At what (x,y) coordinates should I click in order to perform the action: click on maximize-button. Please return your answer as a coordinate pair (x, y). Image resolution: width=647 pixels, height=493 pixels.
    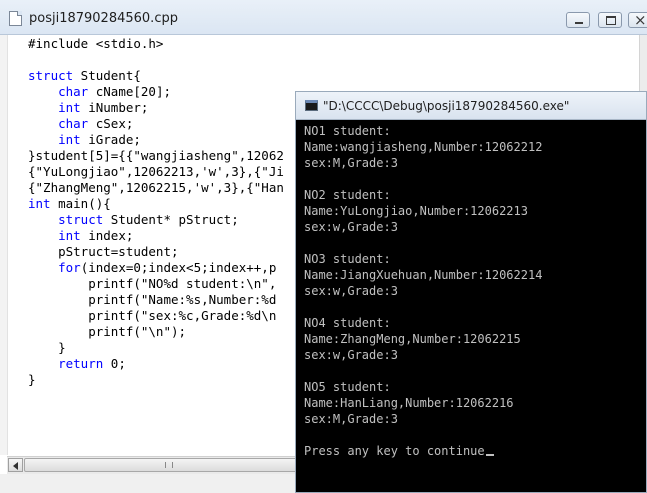
    Looking at the image, I should click on (610, 20).